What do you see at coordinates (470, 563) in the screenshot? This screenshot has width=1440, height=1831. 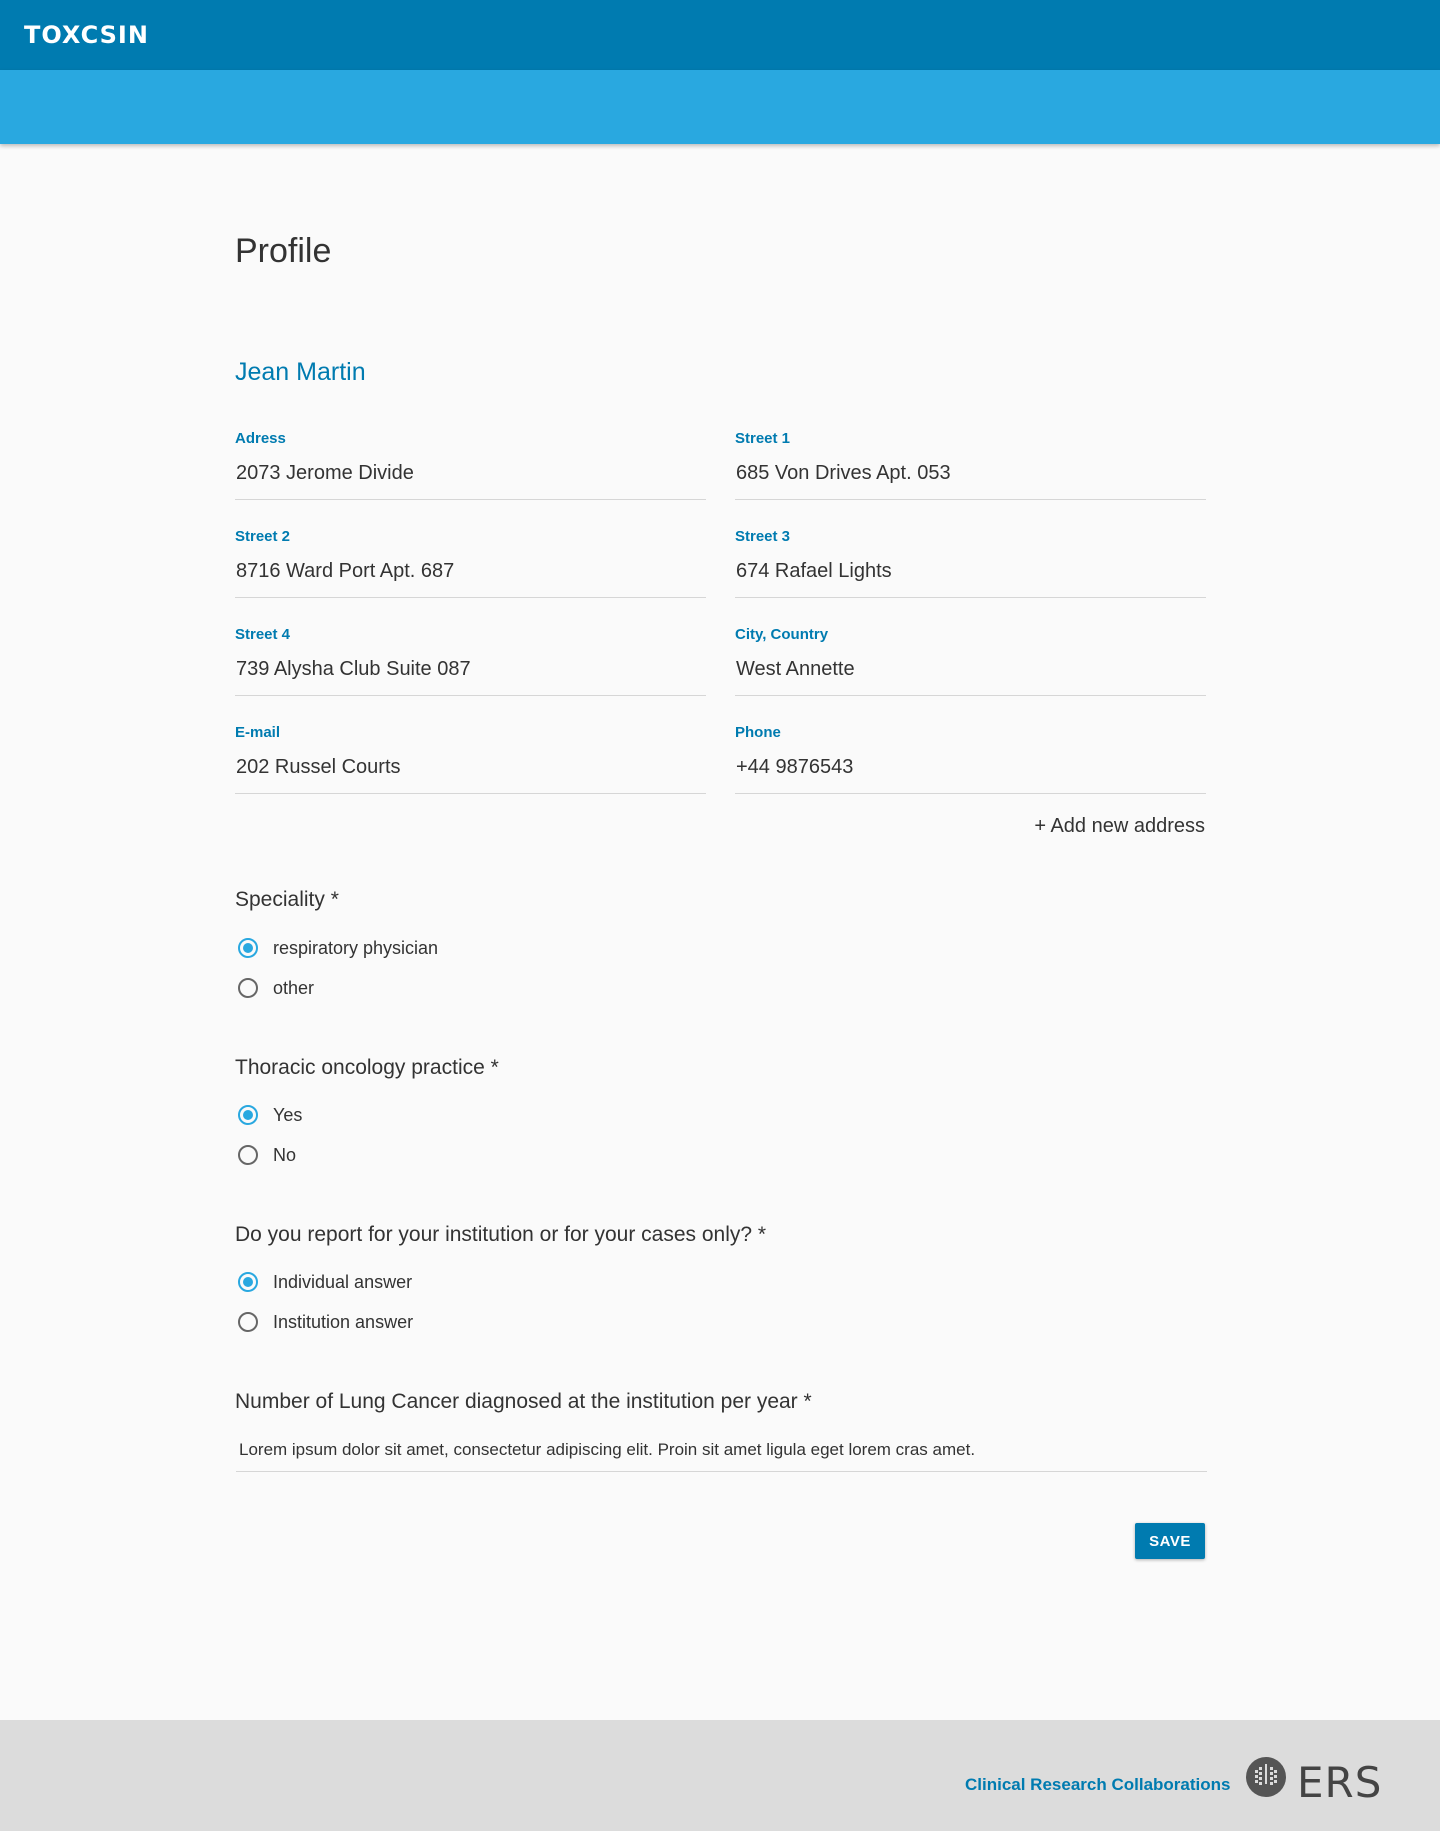 I see `street2-field: Street 2 8716 Ward Port Apt. 687` at bounding box center [470, 563].